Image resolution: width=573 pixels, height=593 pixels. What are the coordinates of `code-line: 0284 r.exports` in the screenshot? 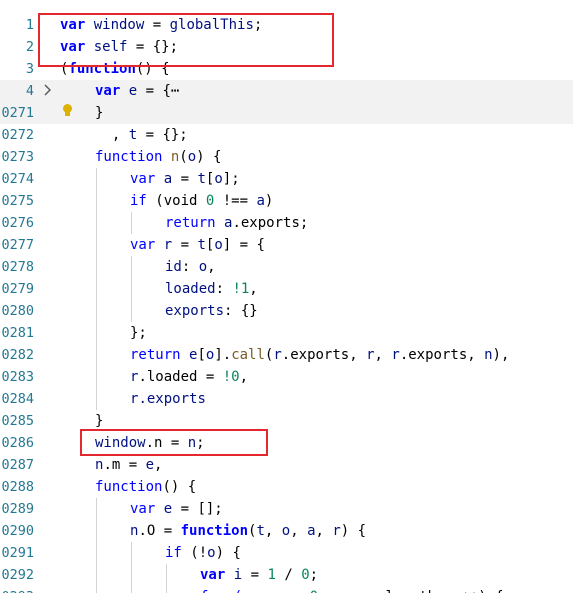 It's located at (286, 399).